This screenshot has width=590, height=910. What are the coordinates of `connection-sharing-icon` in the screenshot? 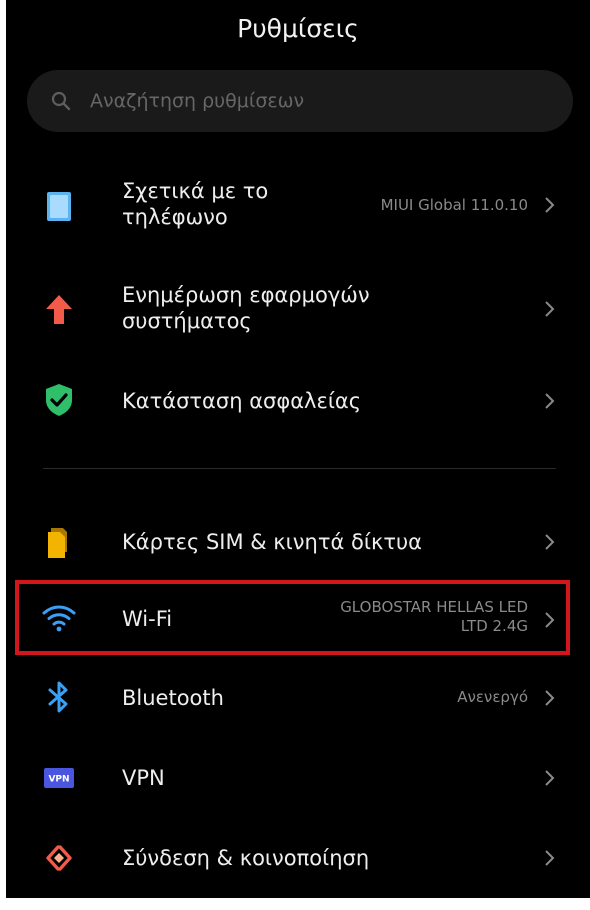 It's located at (59, 858).